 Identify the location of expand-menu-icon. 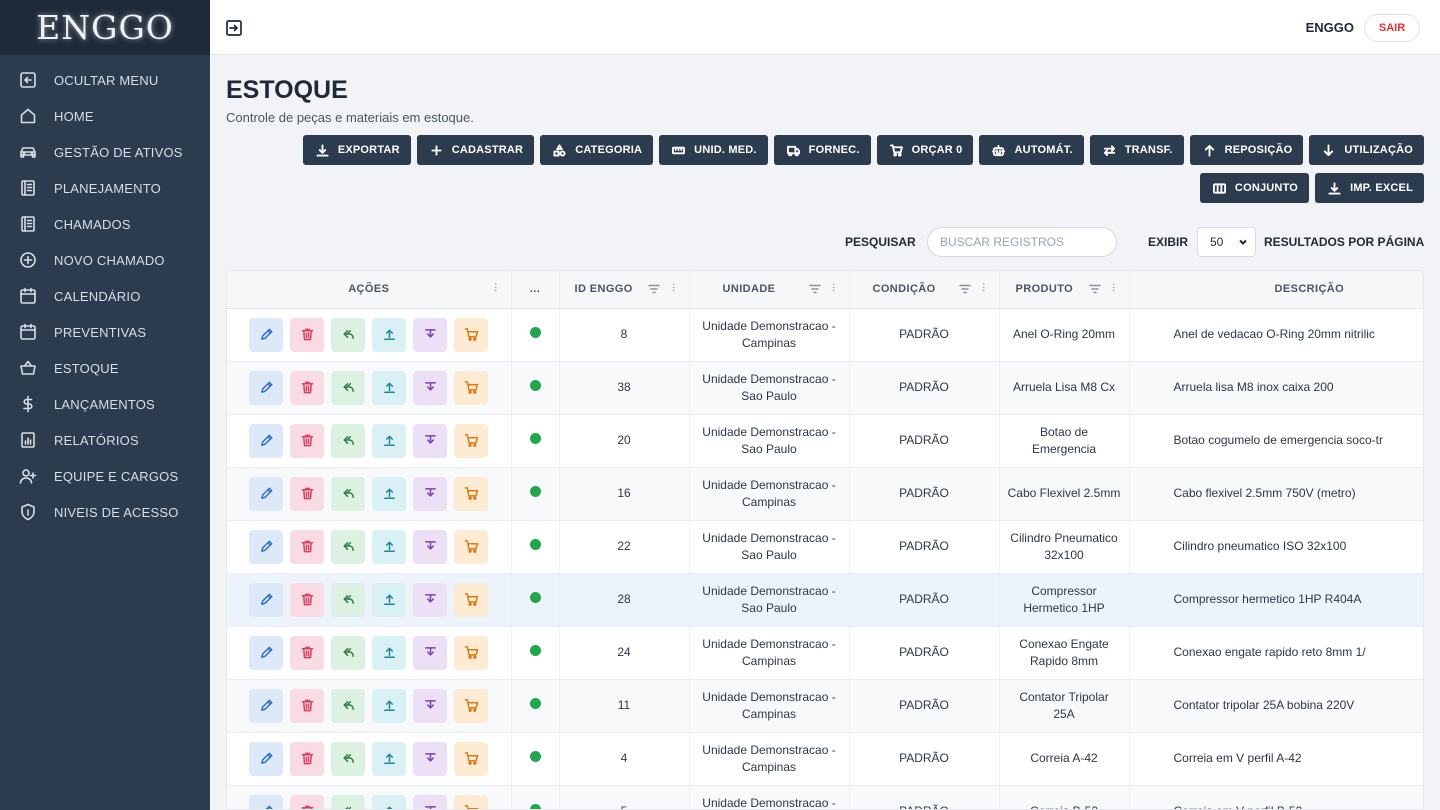
(234, 28).